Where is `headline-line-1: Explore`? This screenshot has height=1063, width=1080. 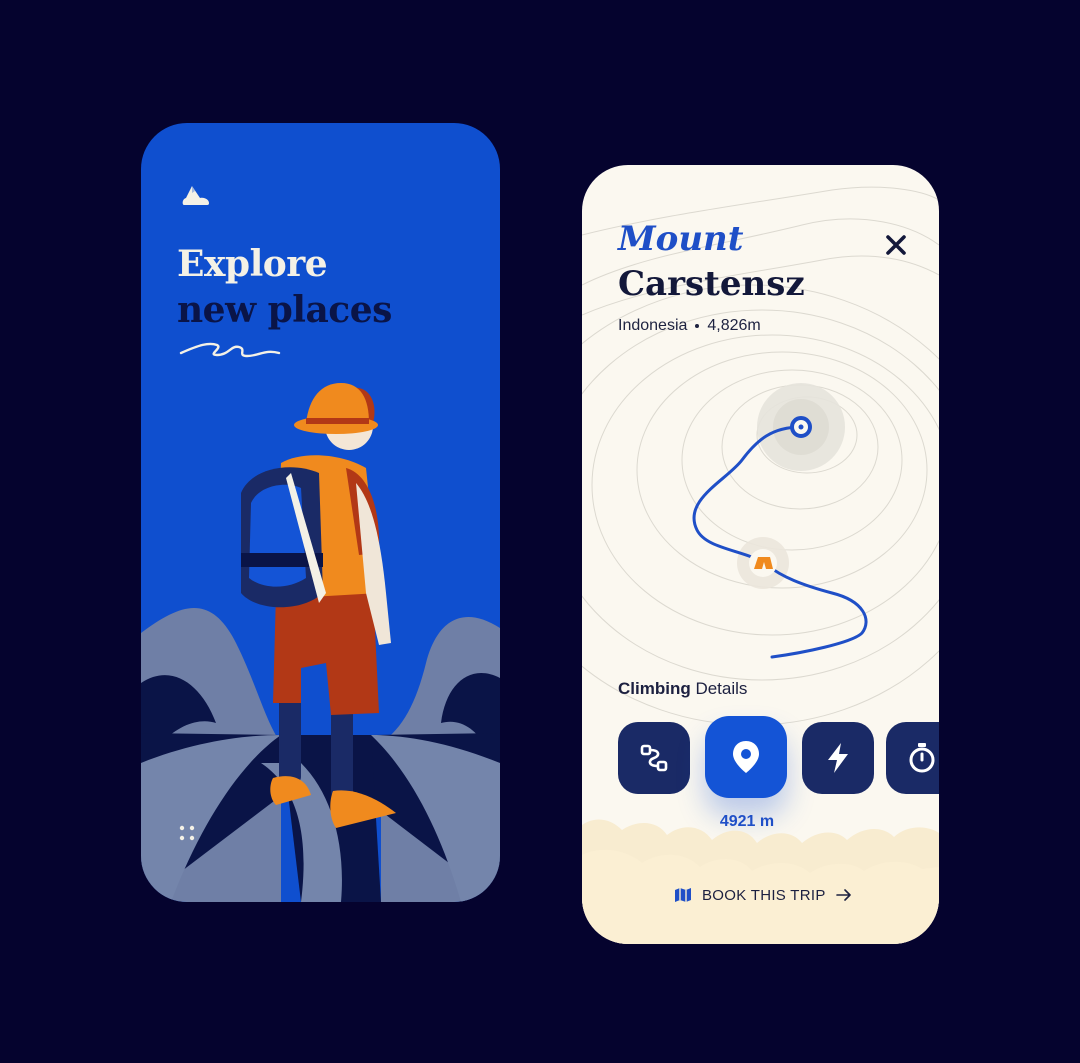 headline-line-1: Explore is located at coordinates (252, 264).